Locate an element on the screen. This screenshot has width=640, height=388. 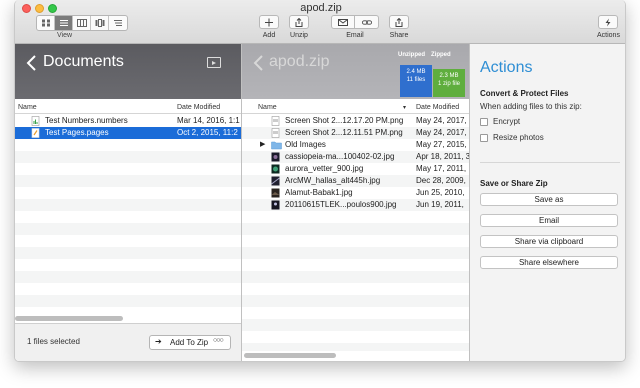
zip-title: apod.zip is located at coordinates (299, 61).